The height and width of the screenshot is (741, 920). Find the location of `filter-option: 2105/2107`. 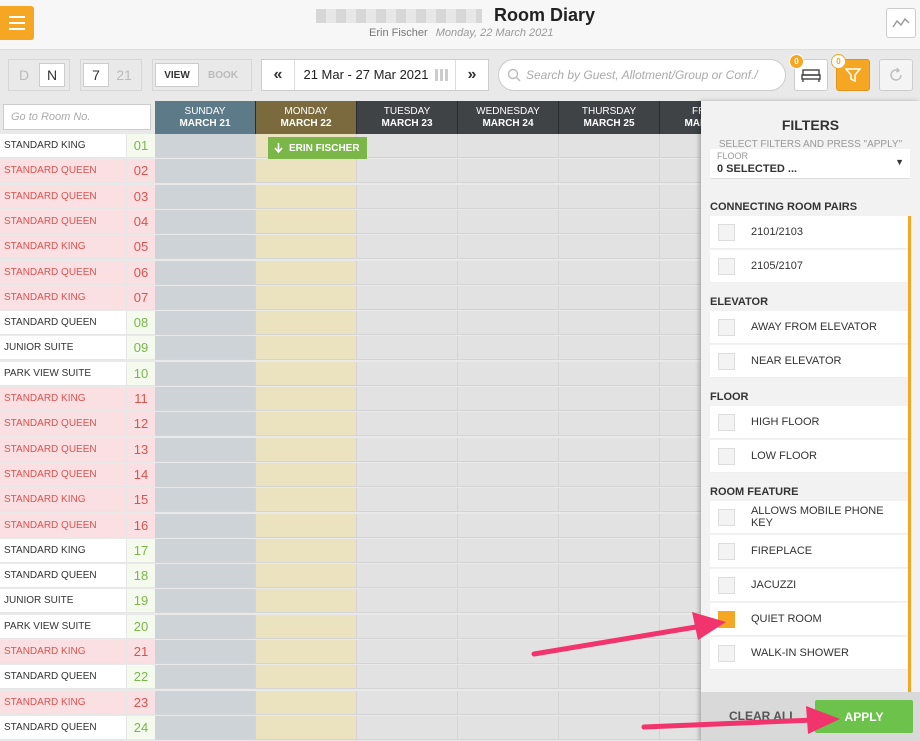

filter-option: 2105/2107 is located at coordinates (809, 266).